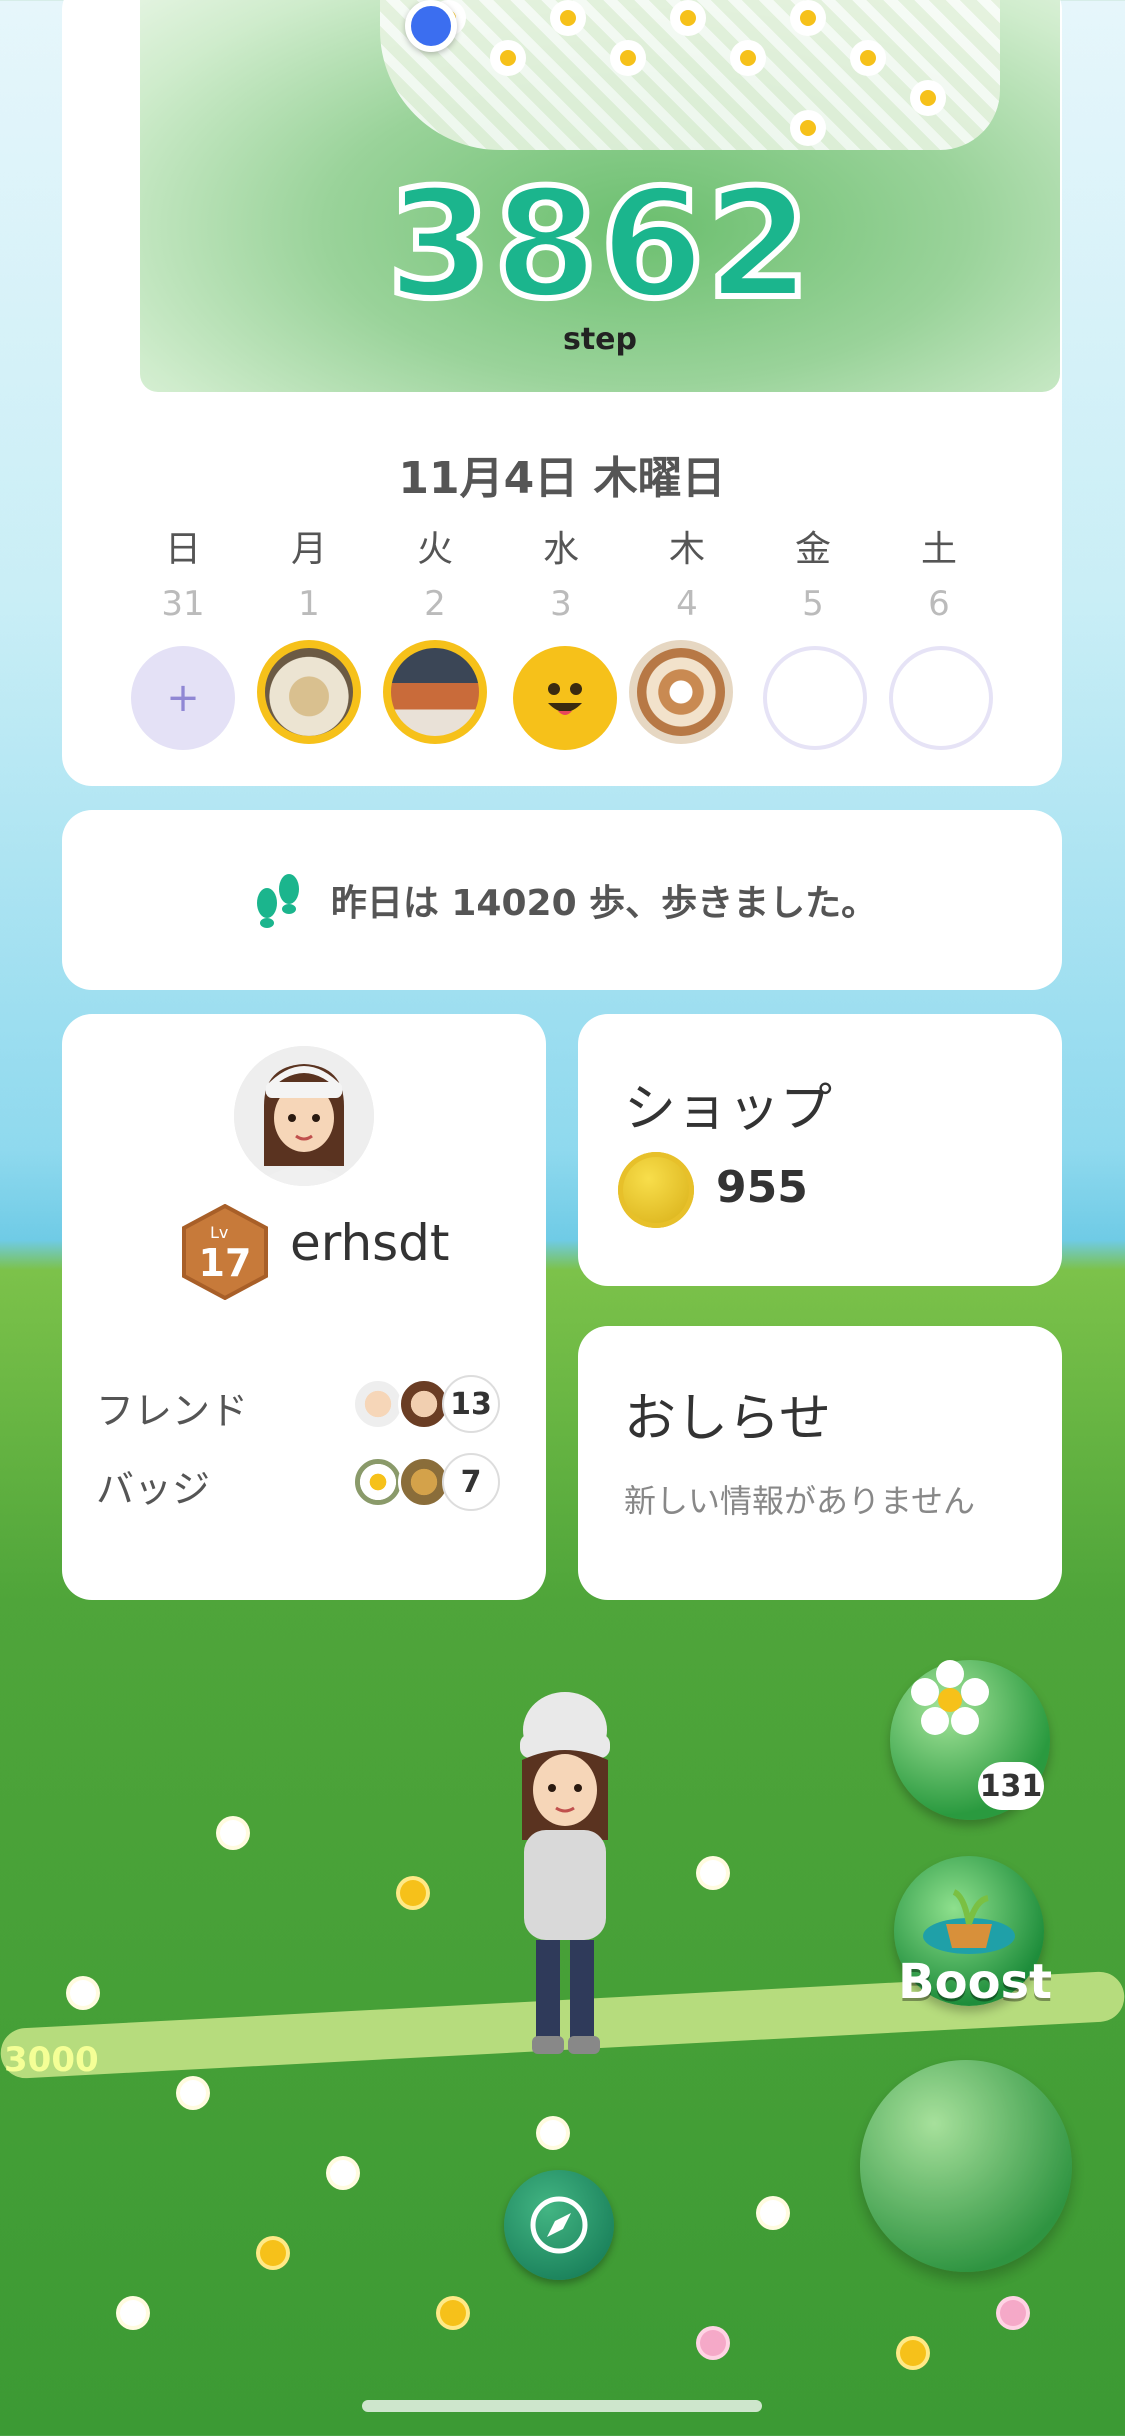 Image resolution: width=1125 pixels, height=2436 pixels. Describe the element at coordinates (435, 572) in the screenshot. I see `weekday-tue: 火 2` at that location.